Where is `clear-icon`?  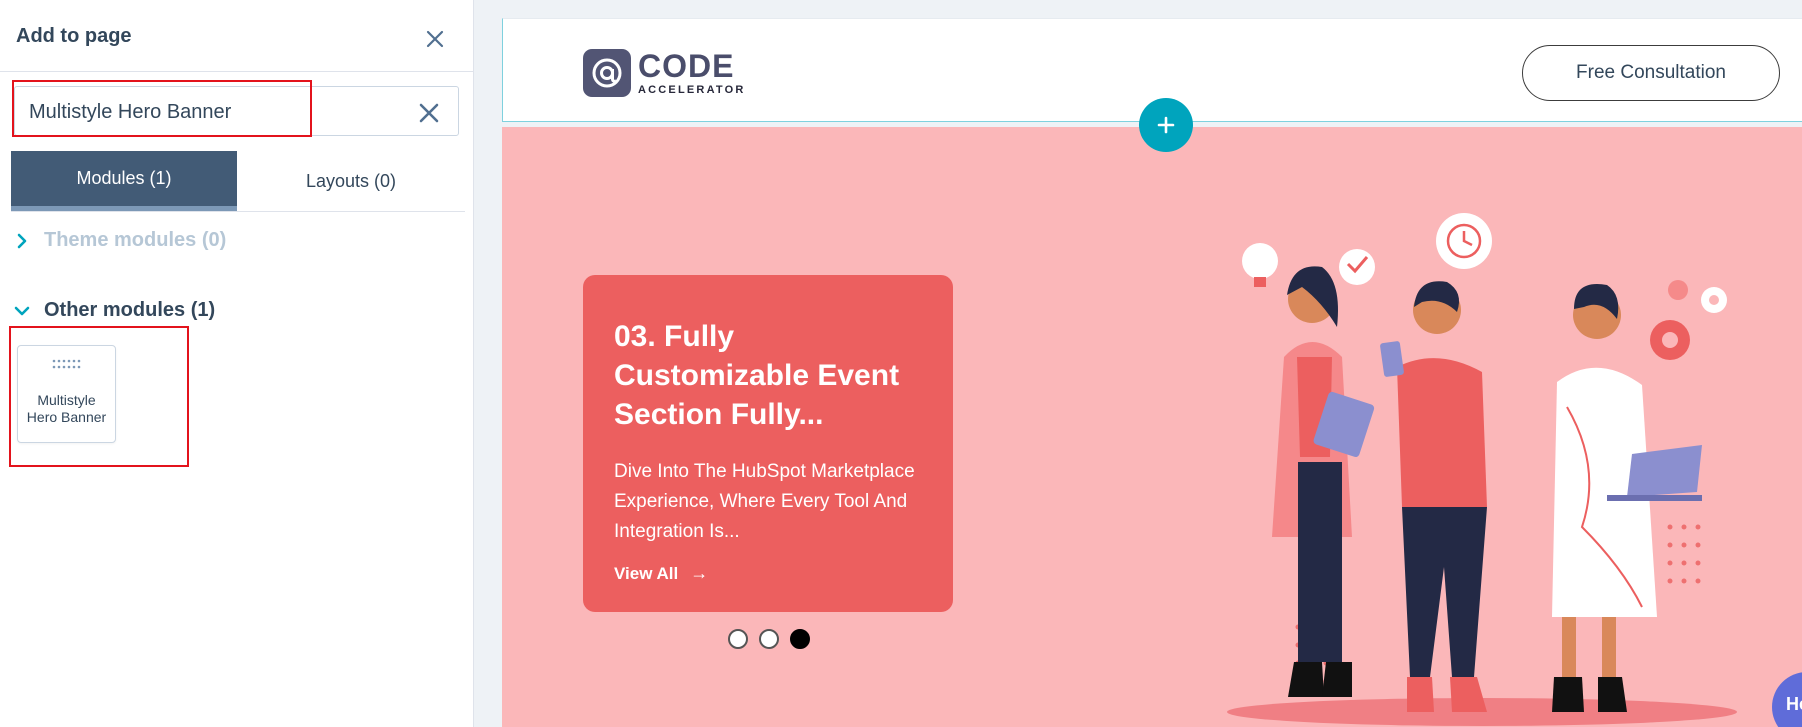
clear-icon is located at coordinates (429, 113).